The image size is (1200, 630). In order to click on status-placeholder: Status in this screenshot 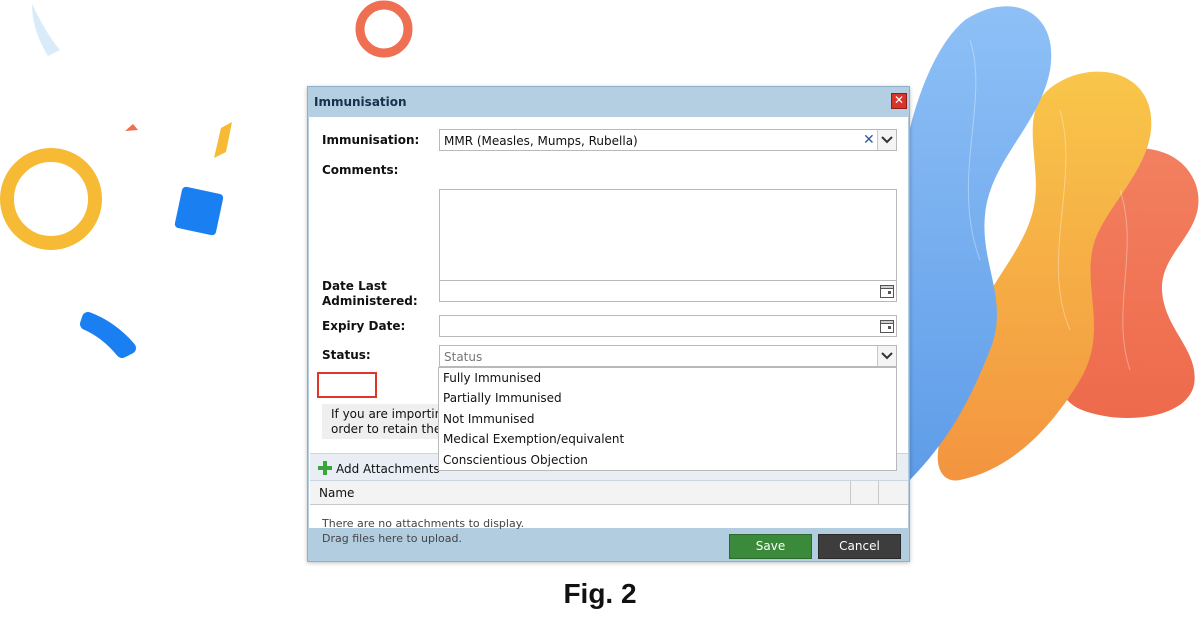, I will do `click(463, 357)`.